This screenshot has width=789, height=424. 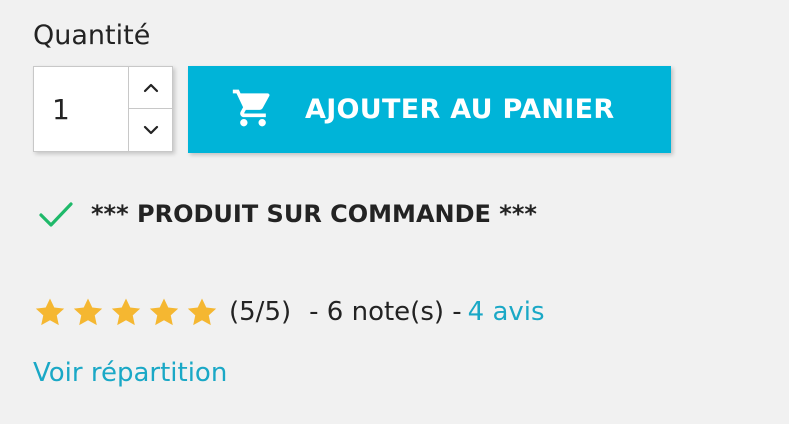 What do you see at coordinates (92, 35) in the screenshot?
I see `quantity-label: Quantité` at bounding box center [92, 35].